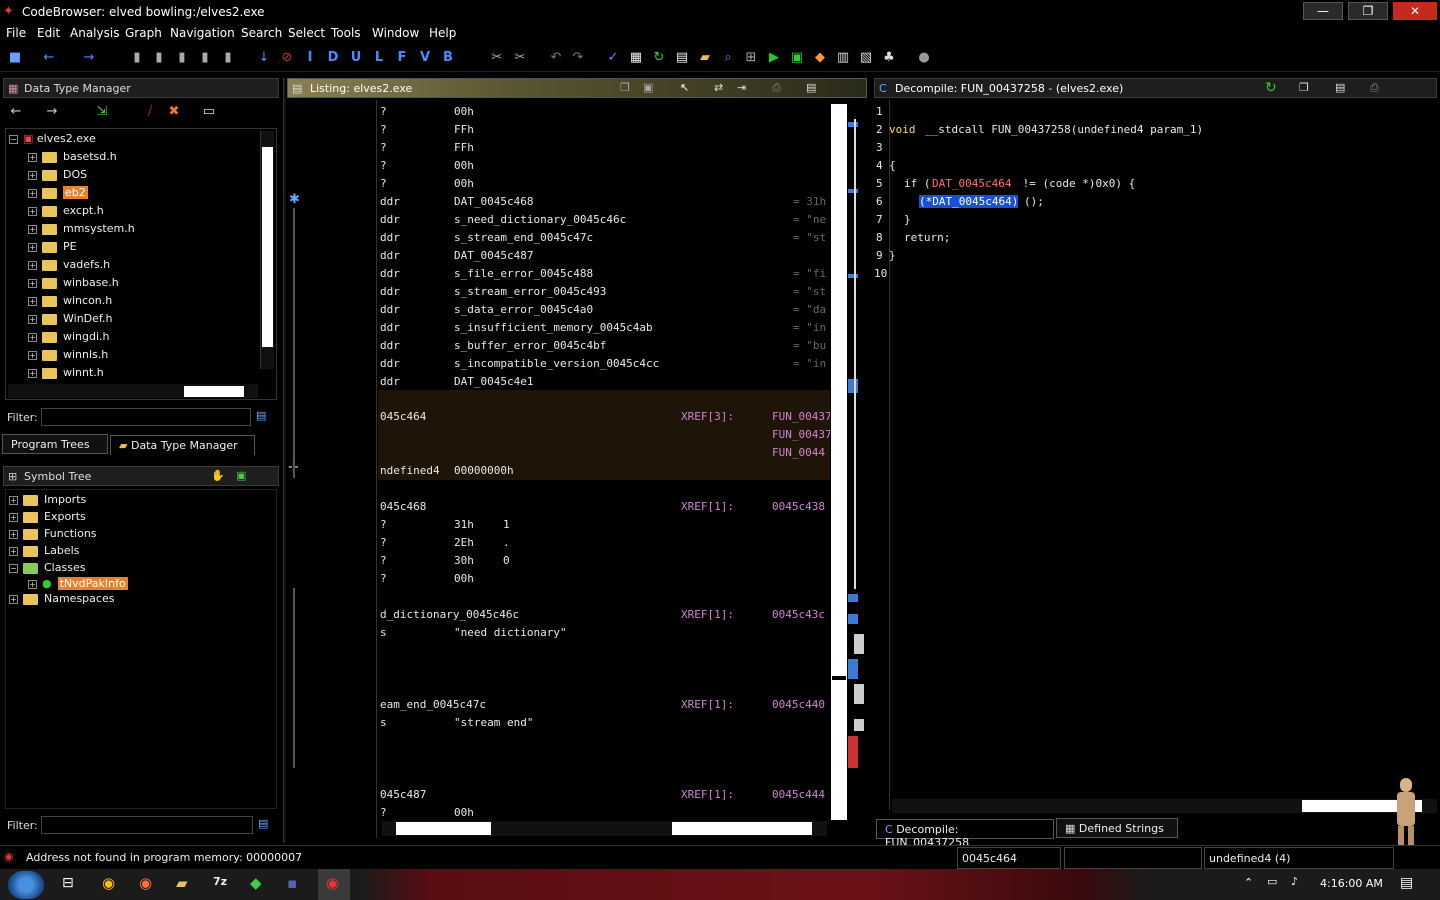 This screenshot has height=900, width=1440. What do you see at coordinates (718, 87) in the screenshot?
I see `field-edit-icon: ⇄` at bounding box center [718, 87].